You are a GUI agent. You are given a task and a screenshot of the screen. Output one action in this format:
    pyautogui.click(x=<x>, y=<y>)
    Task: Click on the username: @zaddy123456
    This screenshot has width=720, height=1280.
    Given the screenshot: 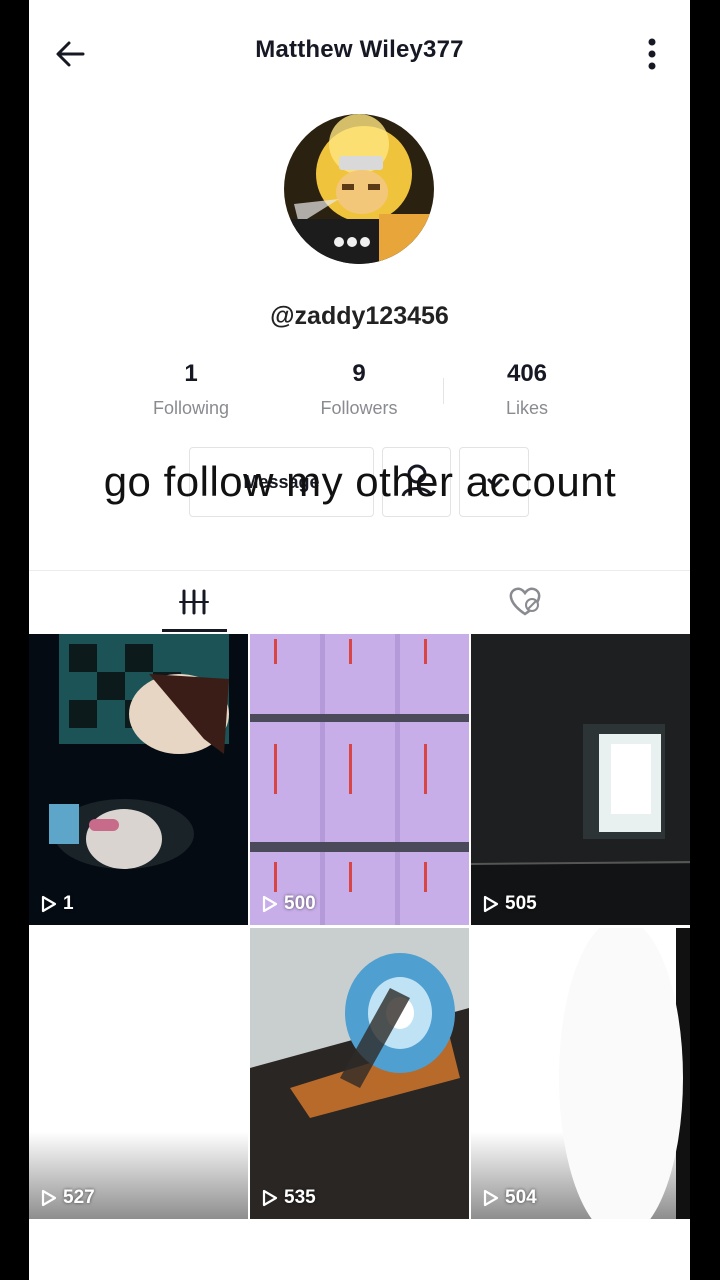 What is the action you would take?
    pyautogui.click(x=359, y=316)
    